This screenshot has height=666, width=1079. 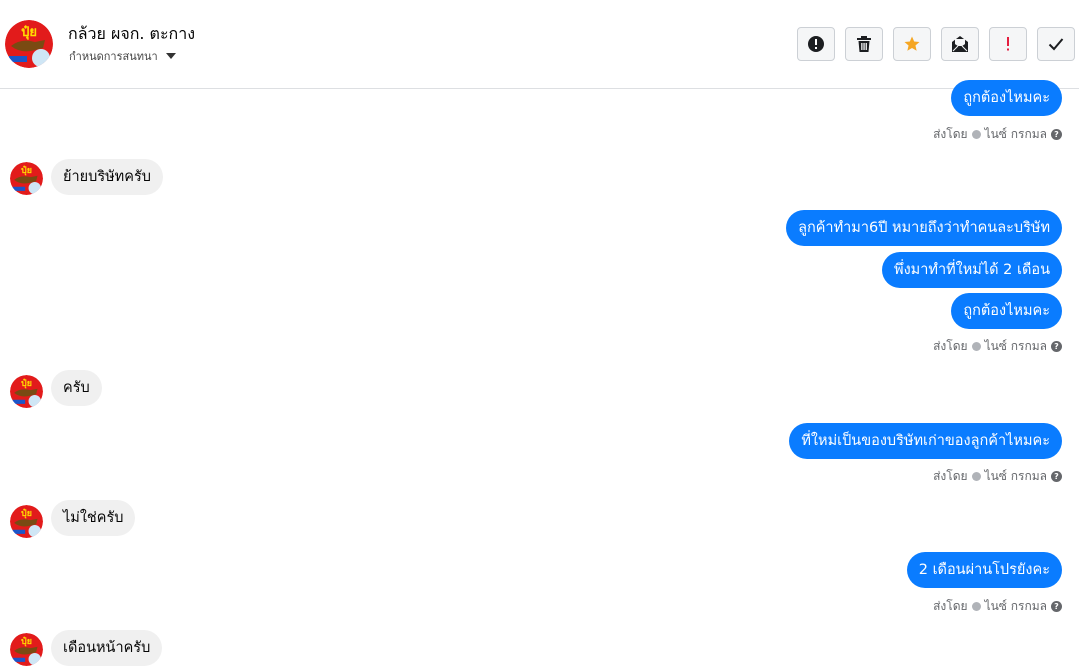 I want to click on assign-conversation-dropdown: กำหนดการสนทนา, so click(x=122, y=56).